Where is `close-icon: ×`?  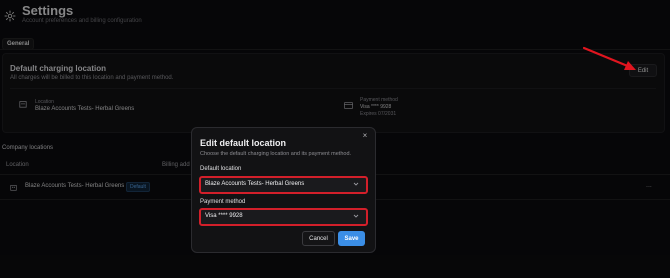
close-icon: × is located at coordinates (365, 135).